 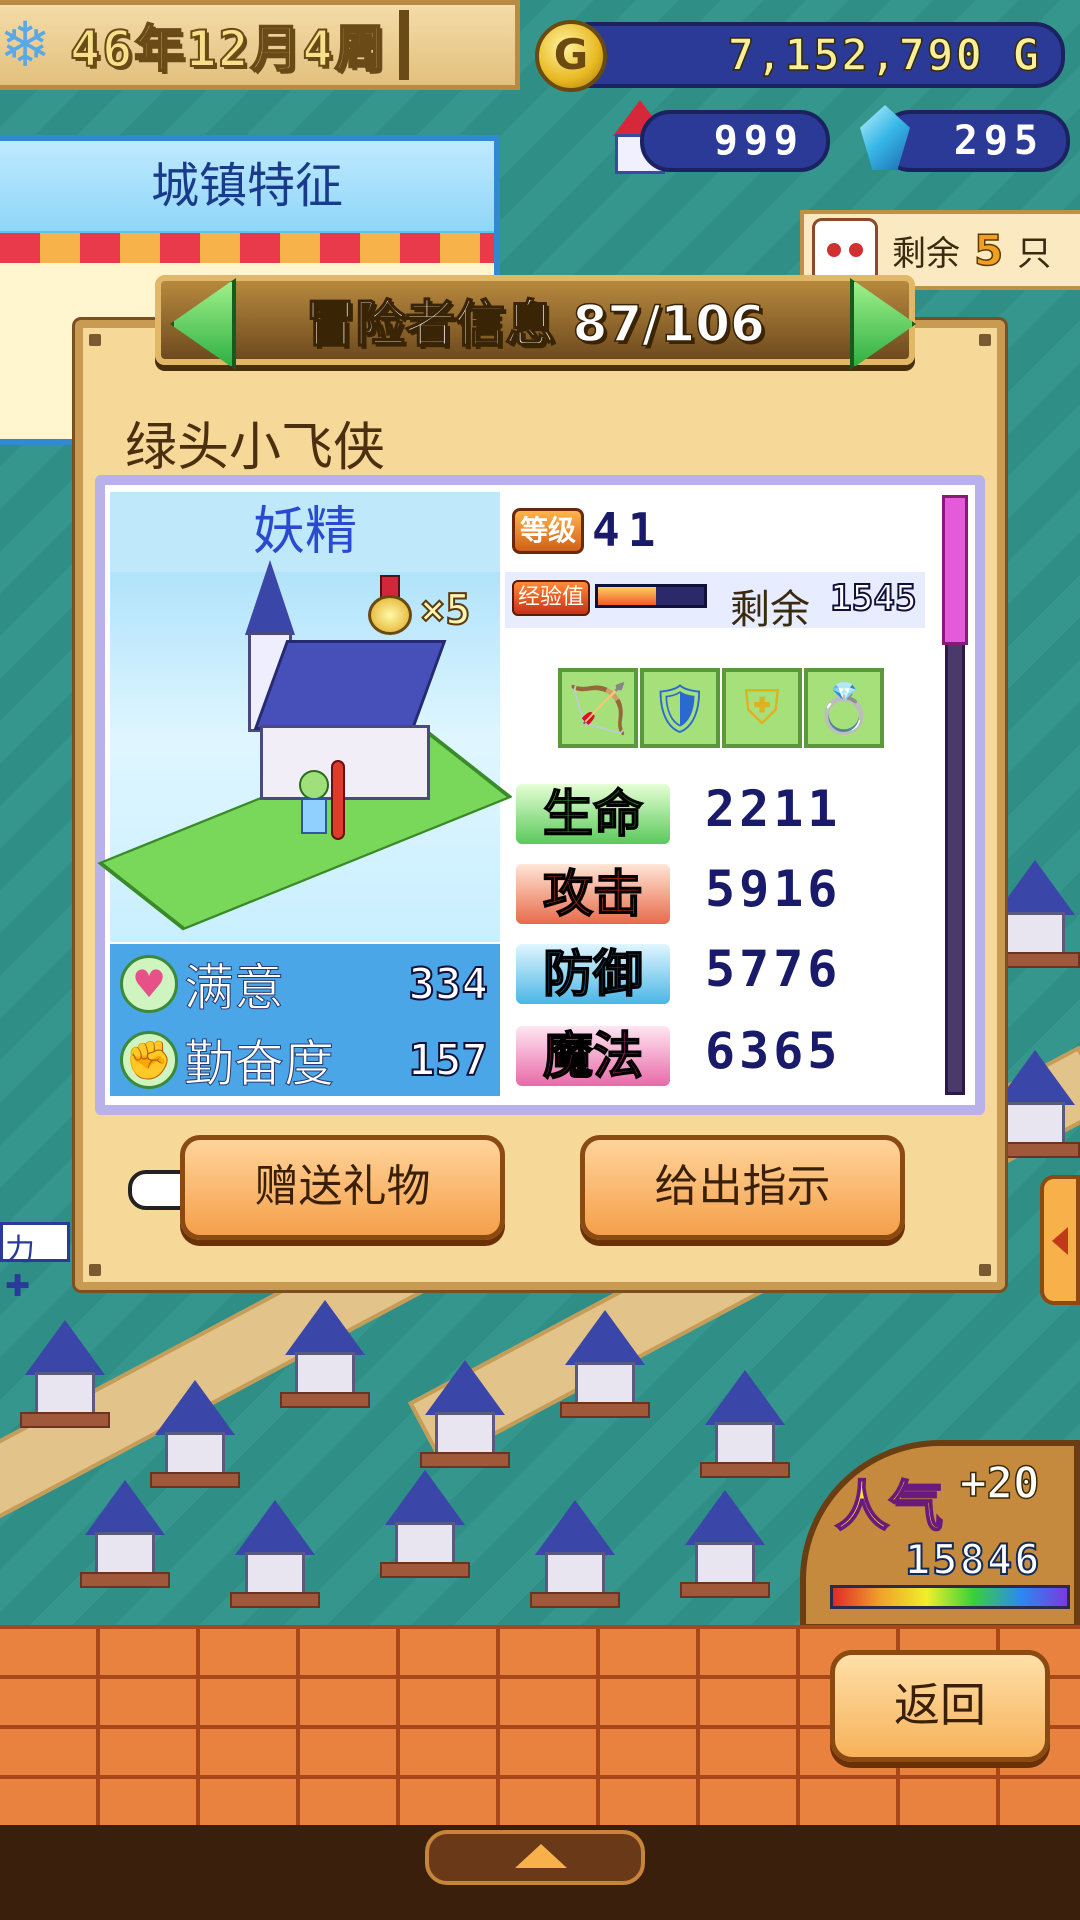 I want to click on dialog-title: 冒险者信息 87/106, so click(x=534, y=324).